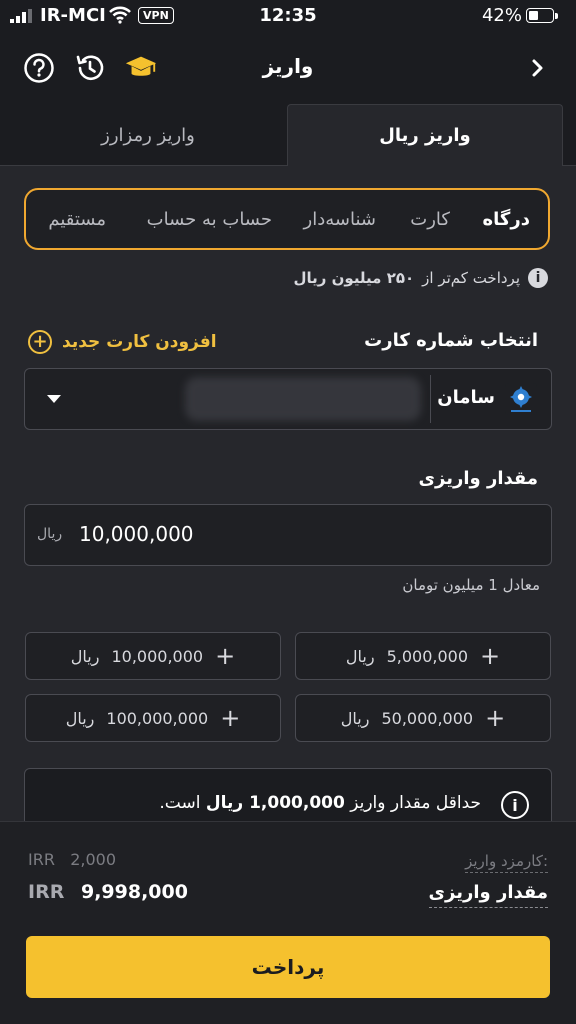  Describe the element at coordinates (288, 967) in the screenshot. I see `pay-button: پرداخت` at that location.